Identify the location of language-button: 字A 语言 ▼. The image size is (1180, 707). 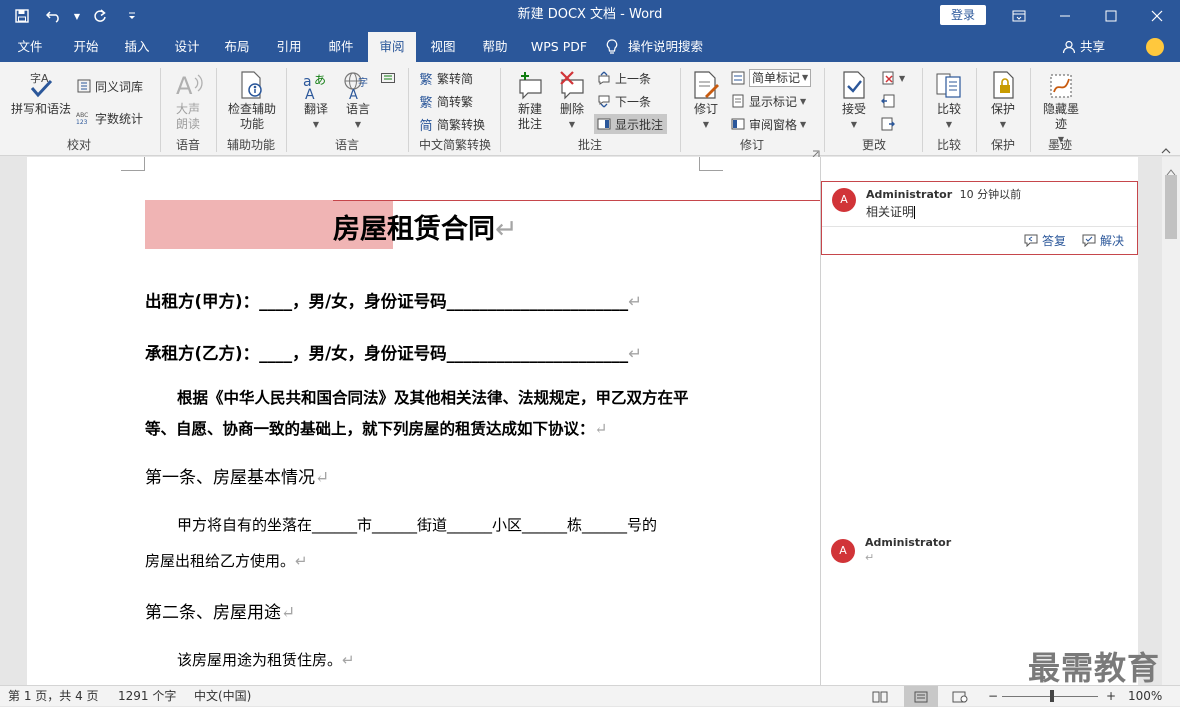
(358, 100).